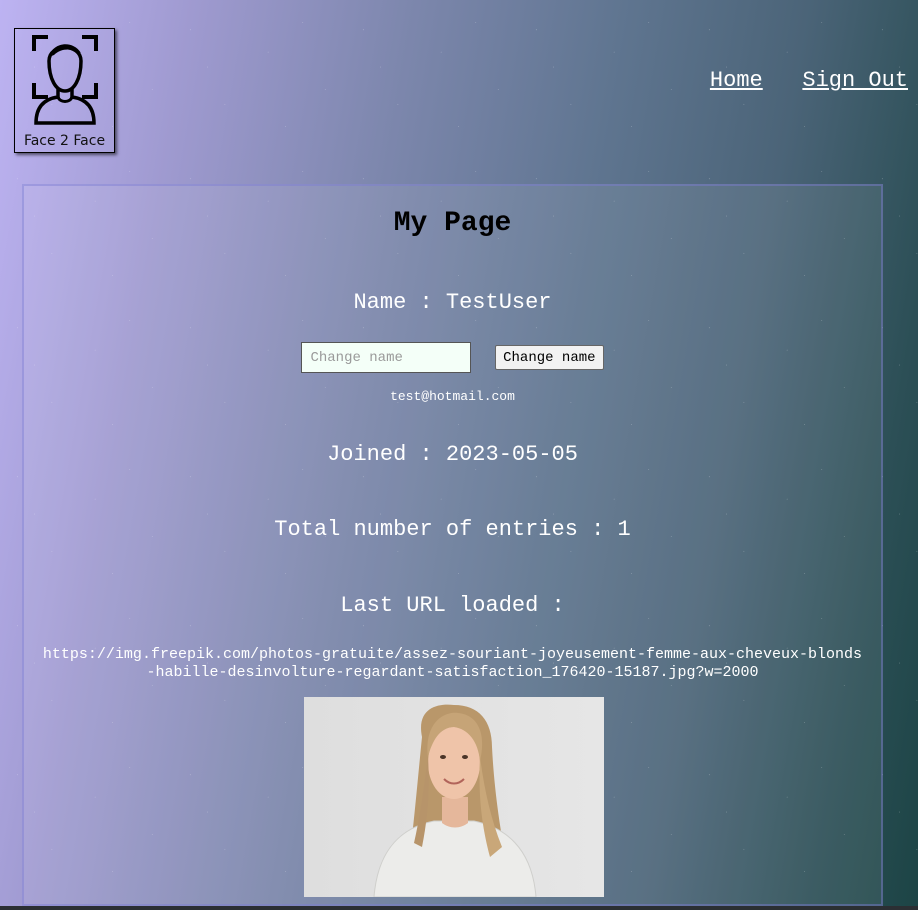 The height and width of the screenshot is (910, 918). I want to click on change-name-row: Change name, so click(452, 357).